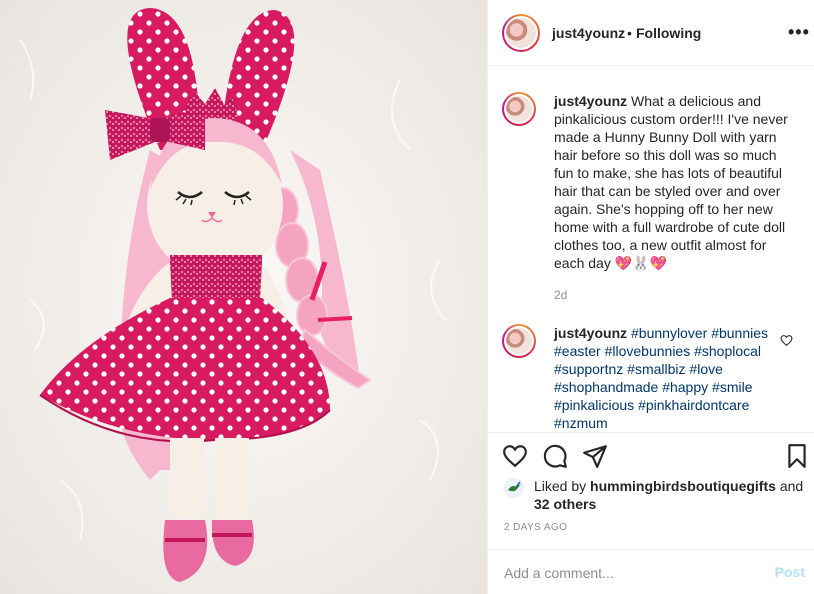  Describe the element at coordinates (565, 504) in the screenshot. I see `others-count: 32 others` at that location.